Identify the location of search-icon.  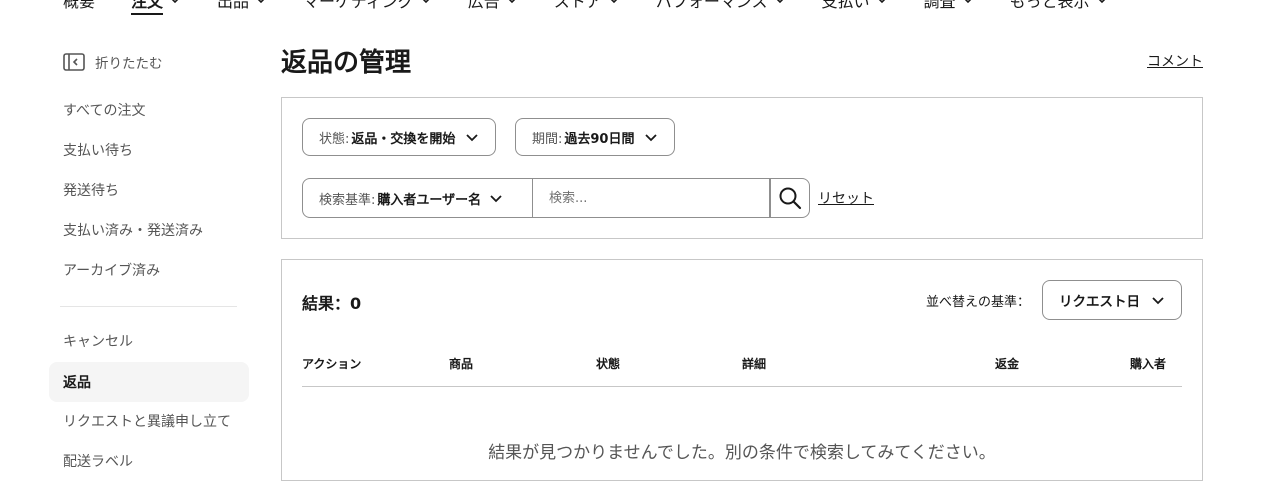
(790, 198).